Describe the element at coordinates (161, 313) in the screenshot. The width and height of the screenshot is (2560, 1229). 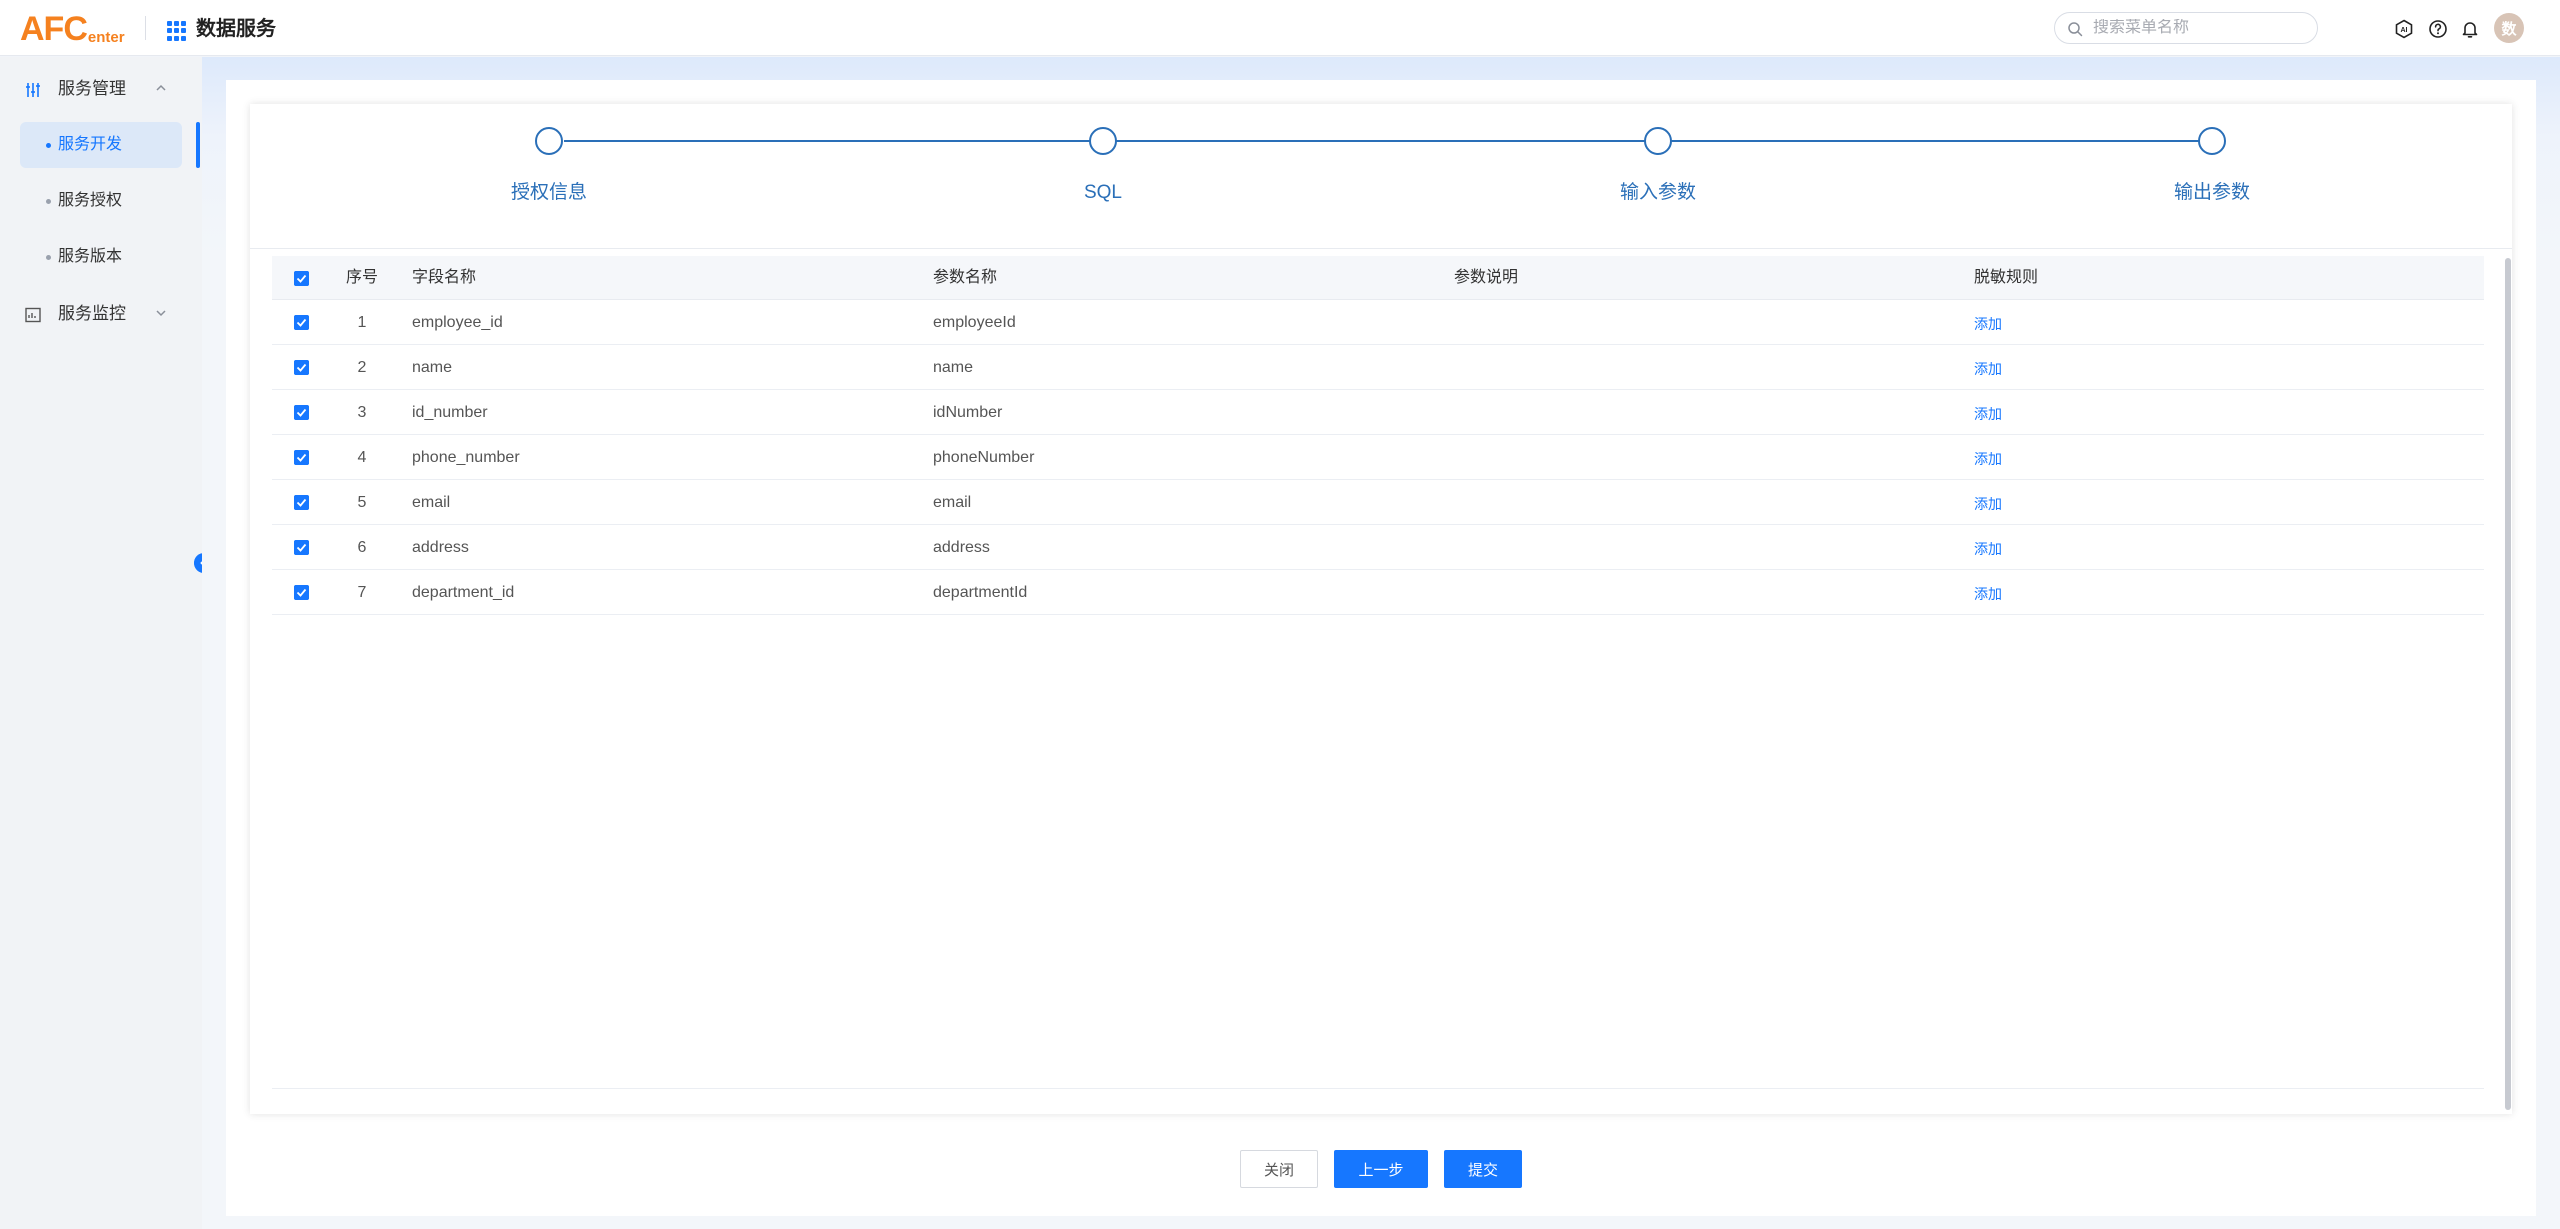
I see `chevron-down-icon` at that location.